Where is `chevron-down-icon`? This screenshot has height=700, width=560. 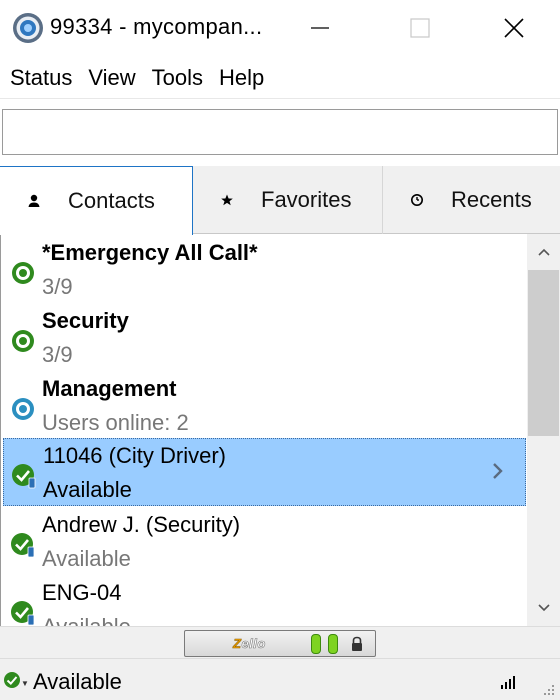
chevron-down-icon is located at coordinates (543, 608).